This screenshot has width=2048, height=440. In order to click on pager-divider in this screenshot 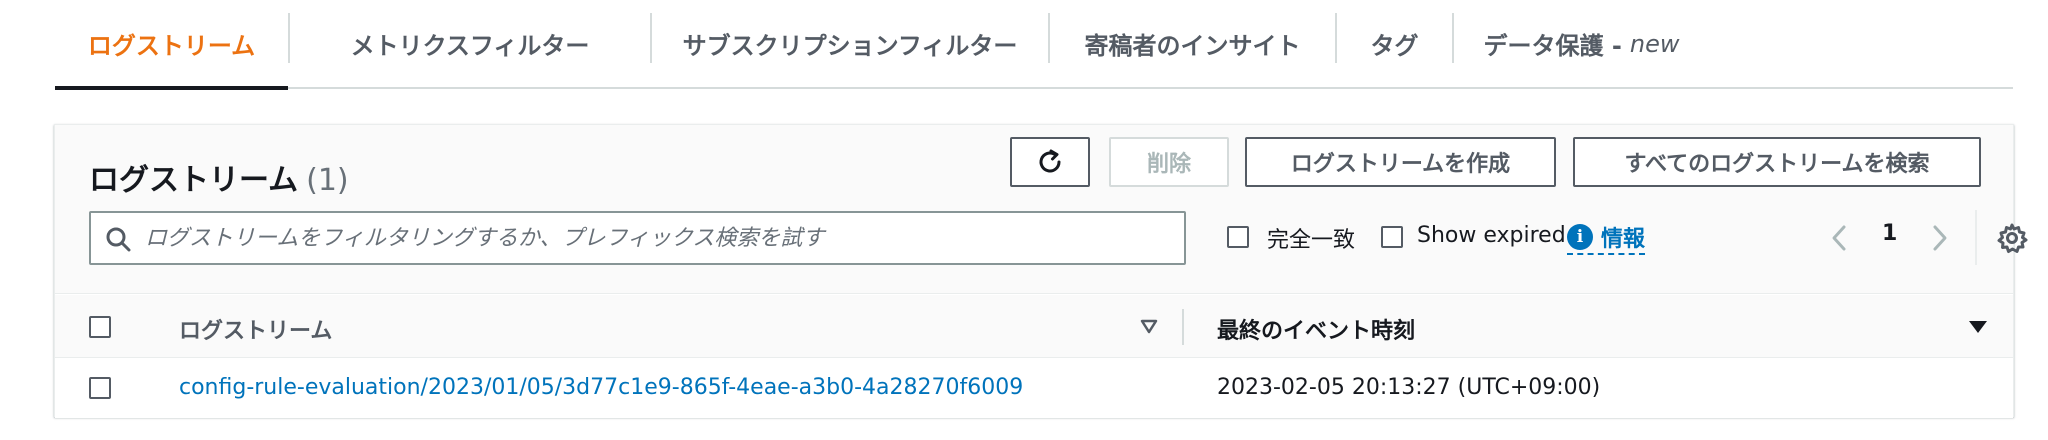, I will do `click(1976, 237)`.